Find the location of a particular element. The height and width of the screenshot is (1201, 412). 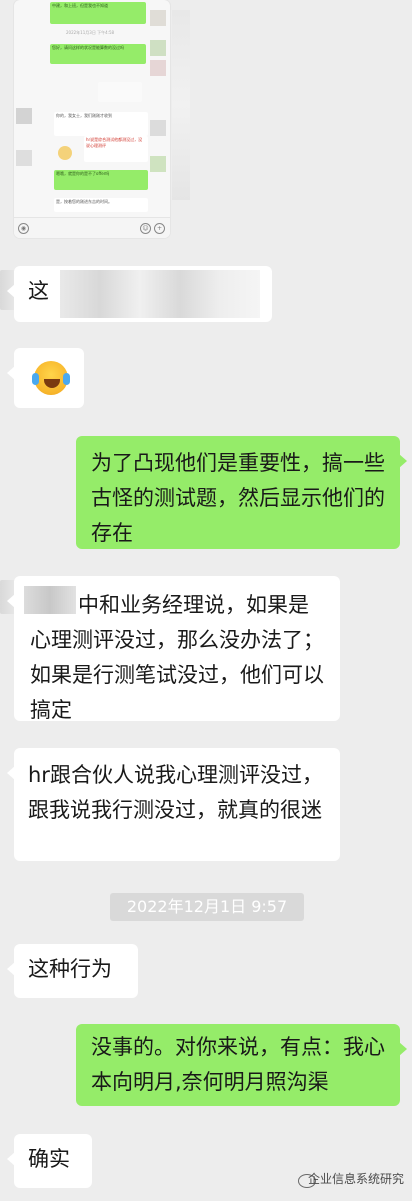

mouth-icon is located at coordinates (52, 383).